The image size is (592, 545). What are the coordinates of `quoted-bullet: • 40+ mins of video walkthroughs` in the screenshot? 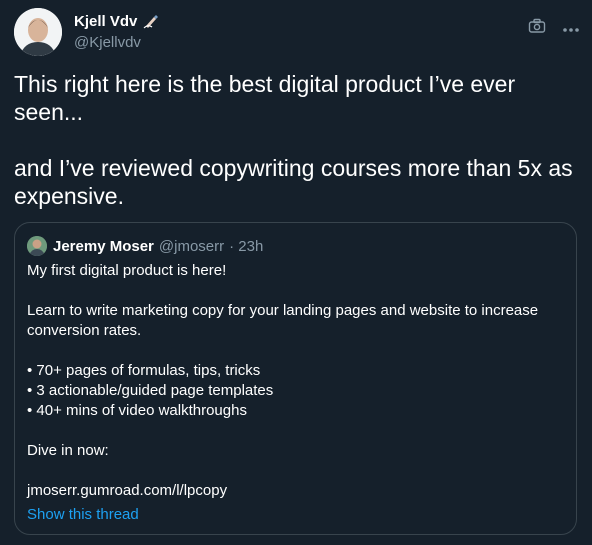 It's located at (137, 410).